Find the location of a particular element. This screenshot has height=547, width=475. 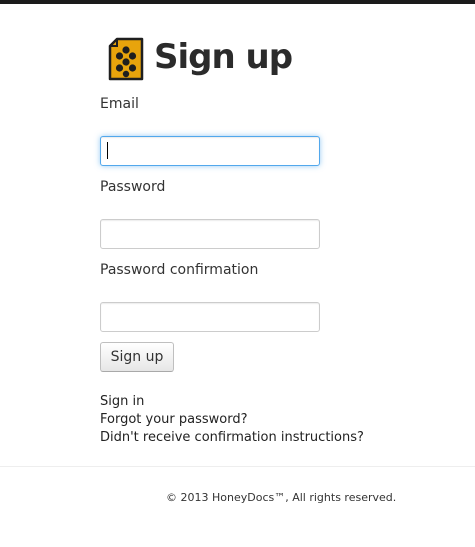

footer-divider is located at coordinates (237, 466).